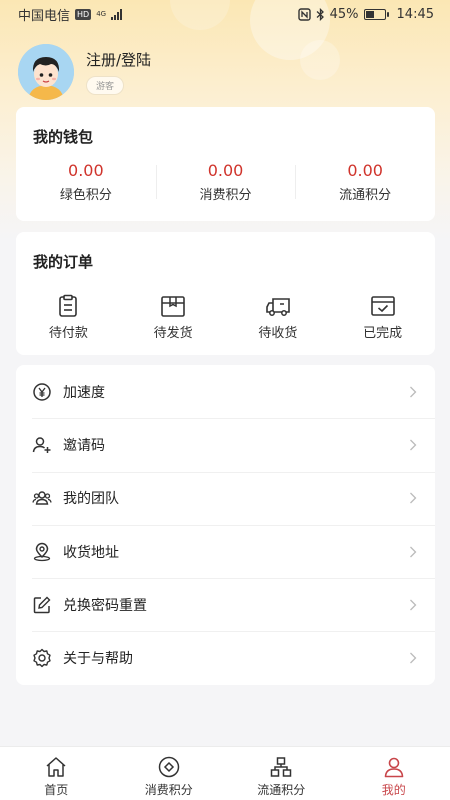 The image size is (450, 800). Describe the element at coordinates (42, 391) in the screenshot. I see `yen-circle-icon` at that location.